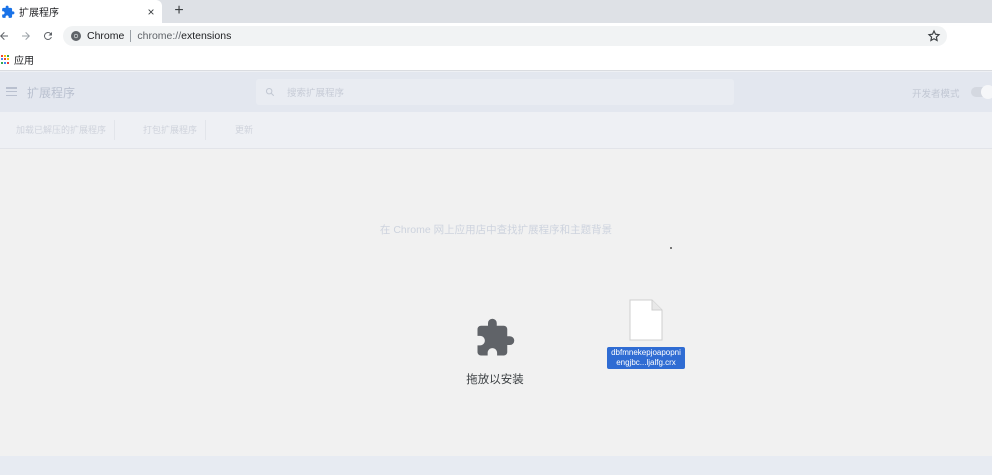 This screenshot has width=992, height=475. What do you see at coordinates (151, 12) in the screenshot?
I see `close-icon: ×` at bounding box center [151, 12].